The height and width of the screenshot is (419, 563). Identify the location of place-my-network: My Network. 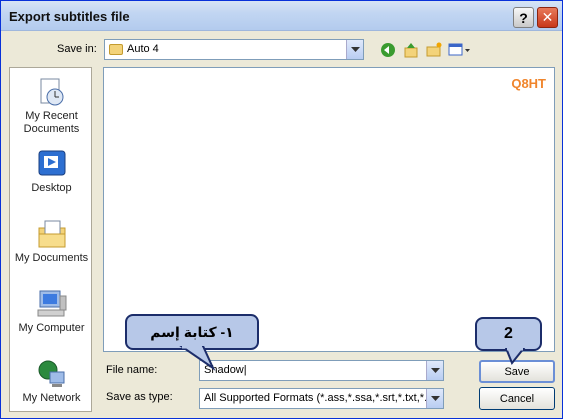
(51, 381).